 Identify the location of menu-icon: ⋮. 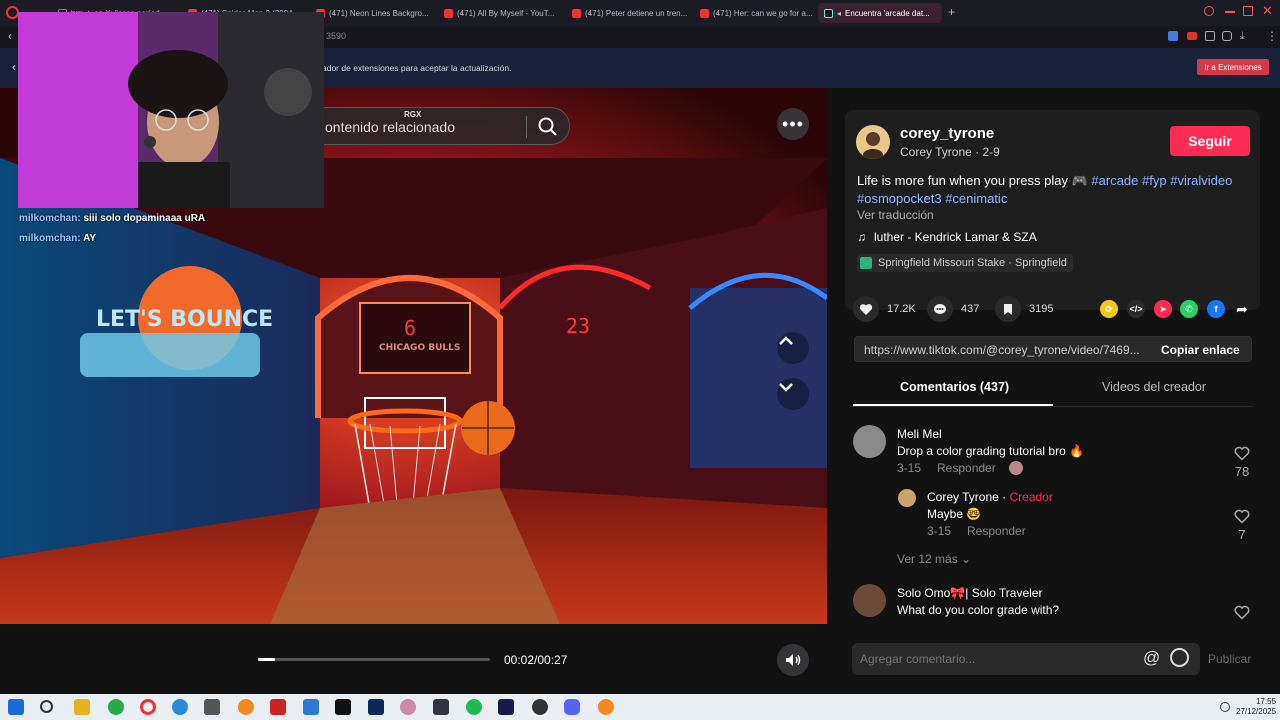
(1272, 36).